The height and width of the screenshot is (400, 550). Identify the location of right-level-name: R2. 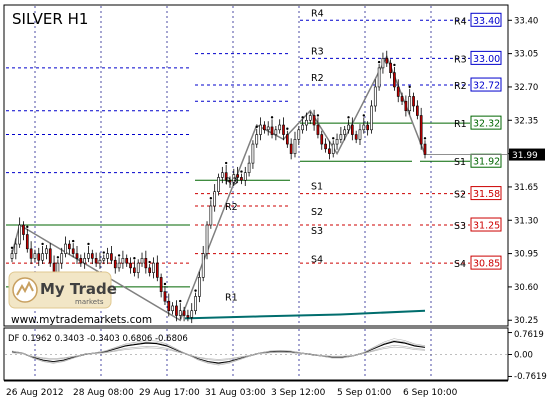
(460, 86).